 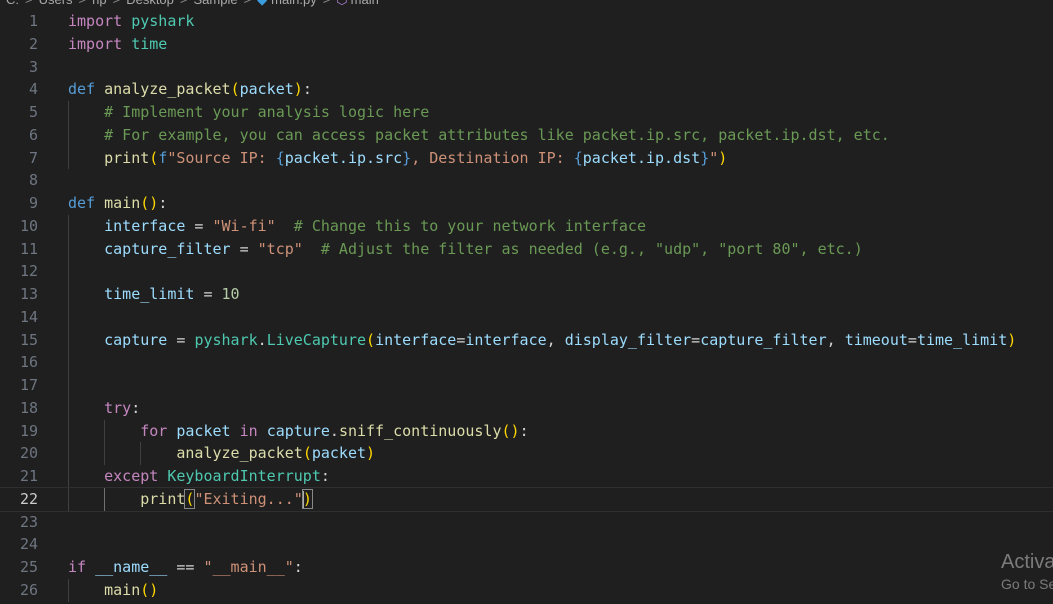 What do you see at coordinates (163, 157) in the screenshot?
I see `code-token: f` at bounding box center [163, 157].